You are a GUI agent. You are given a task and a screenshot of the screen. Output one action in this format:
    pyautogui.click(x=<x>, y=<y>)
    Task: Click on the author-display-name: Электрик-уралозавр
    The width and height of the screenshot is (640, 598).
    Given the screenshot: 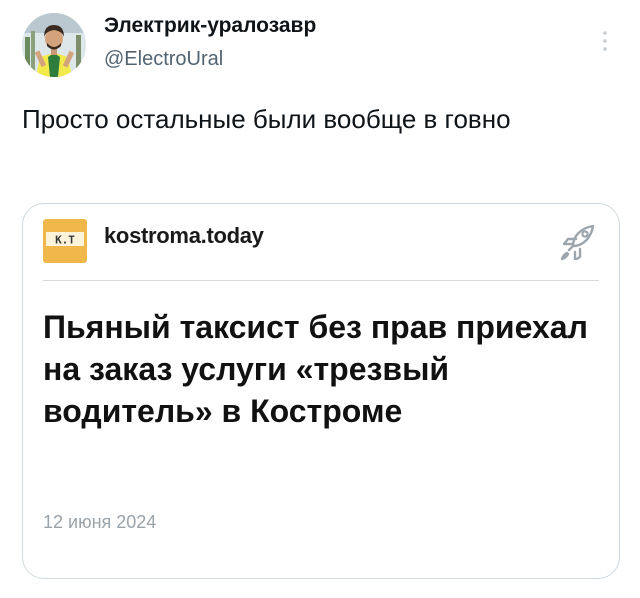 What is the action you would take?
    pyautogui.click(x=210, y=26)
    